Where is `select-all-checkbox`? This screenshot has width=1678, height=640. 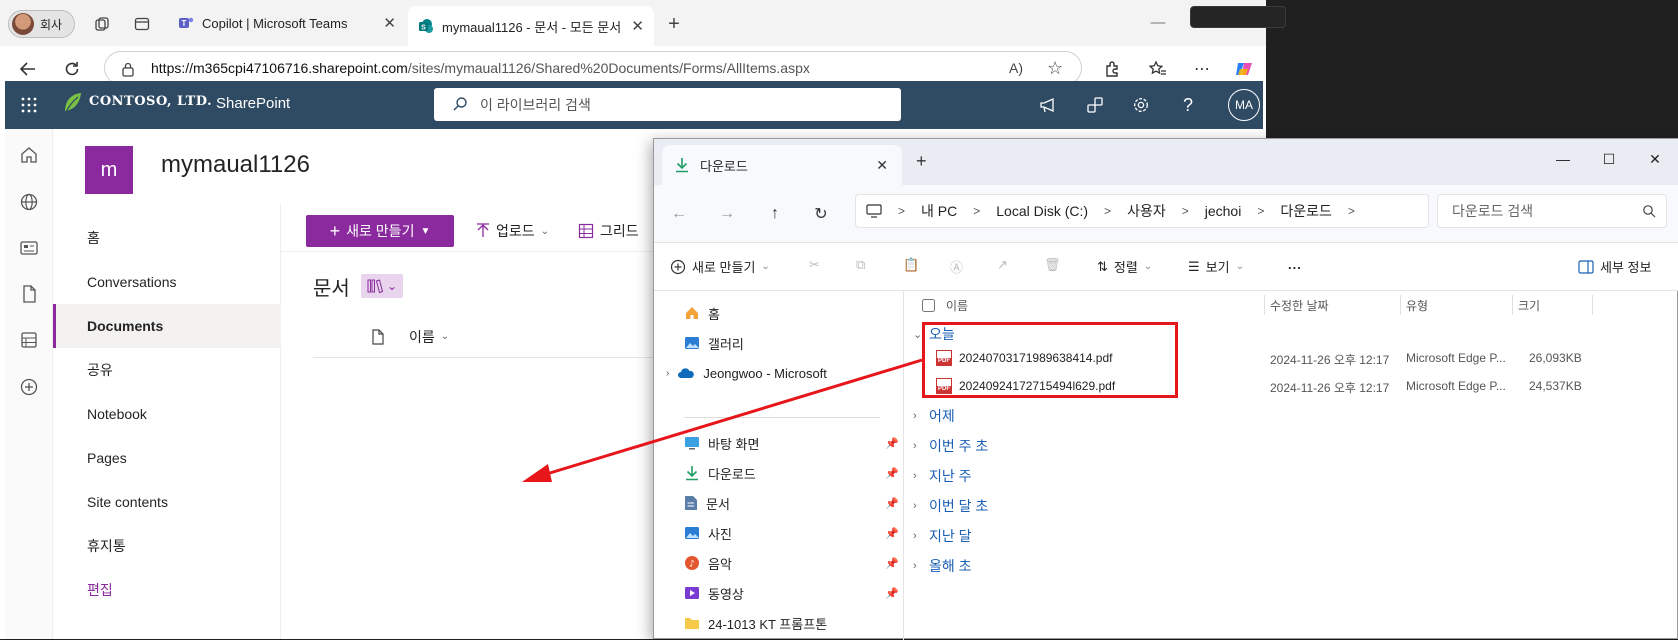
select-all-checkbox is located at coordinates (928, 305).